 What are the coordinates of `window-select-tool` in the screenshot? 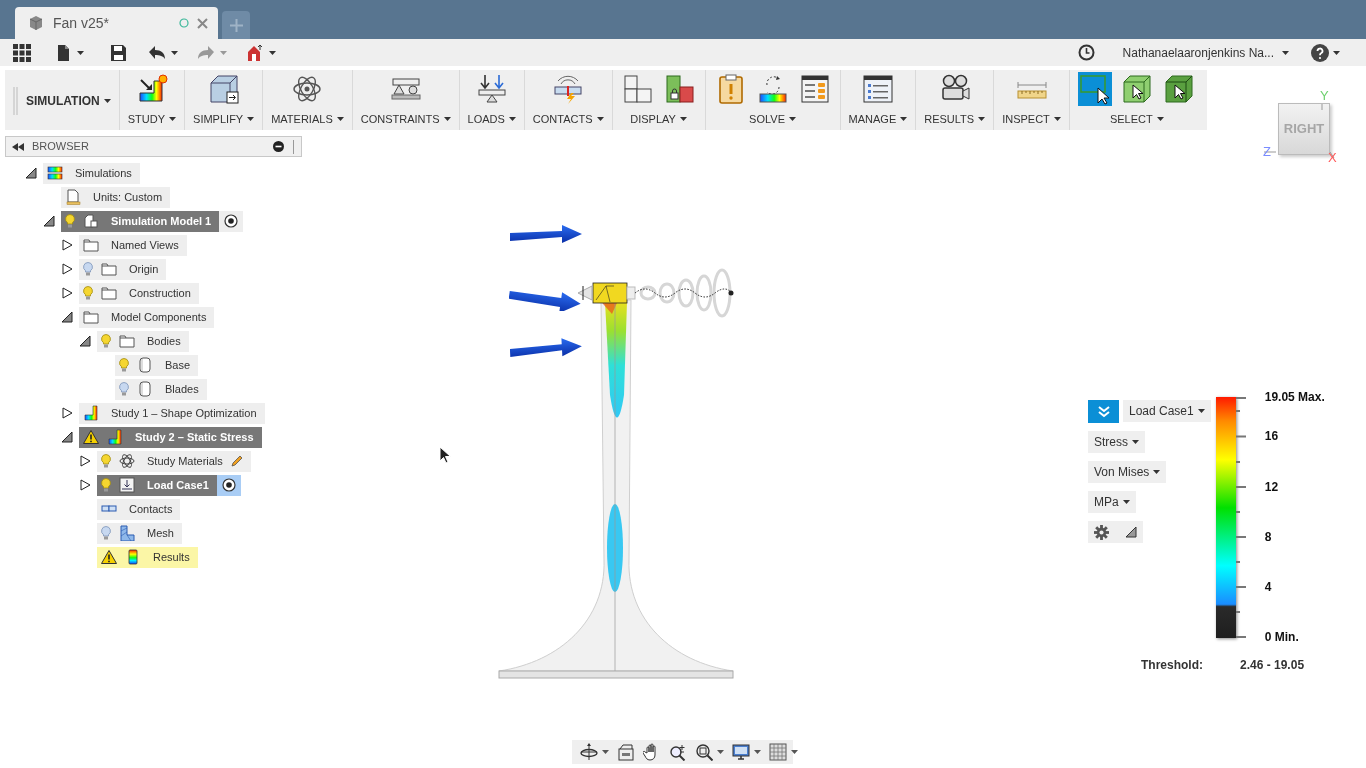 It's located at (1094, 89).